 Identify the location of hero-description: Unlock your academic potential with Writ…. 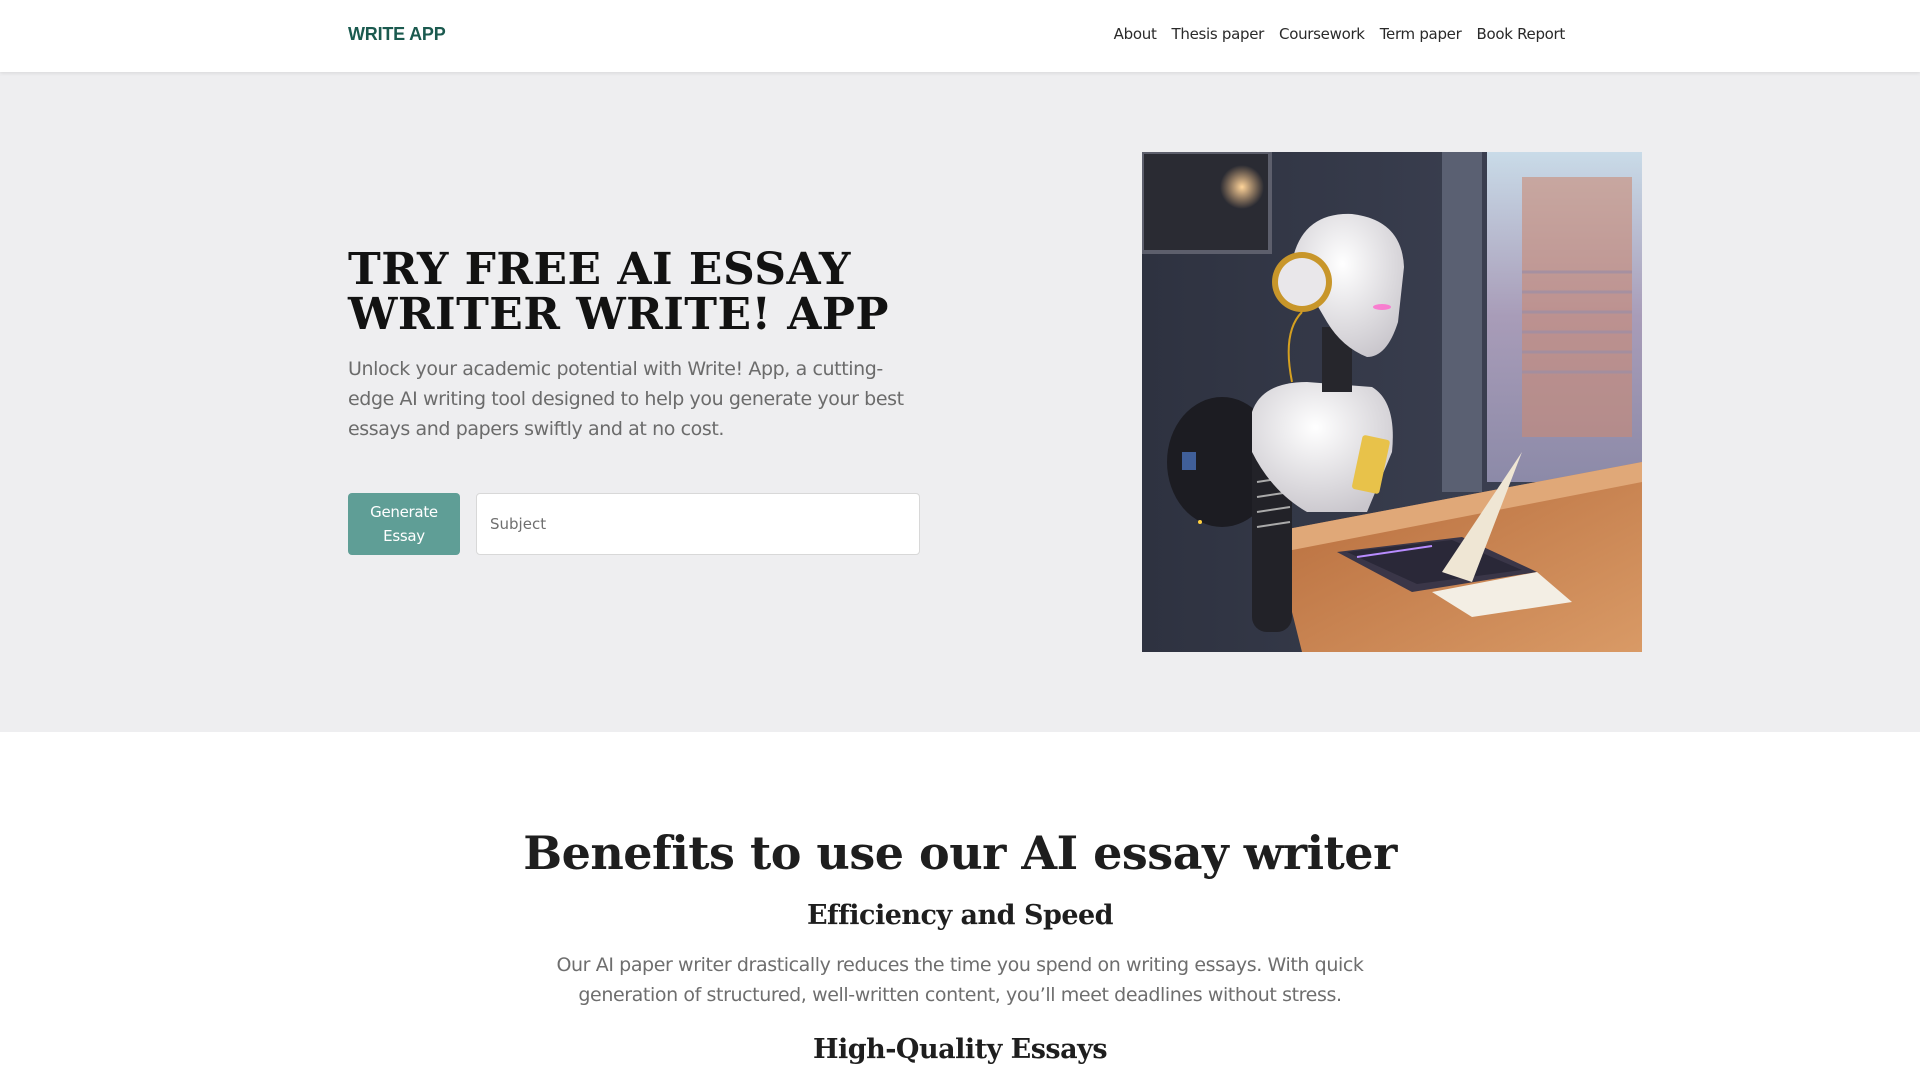
(626, 399).